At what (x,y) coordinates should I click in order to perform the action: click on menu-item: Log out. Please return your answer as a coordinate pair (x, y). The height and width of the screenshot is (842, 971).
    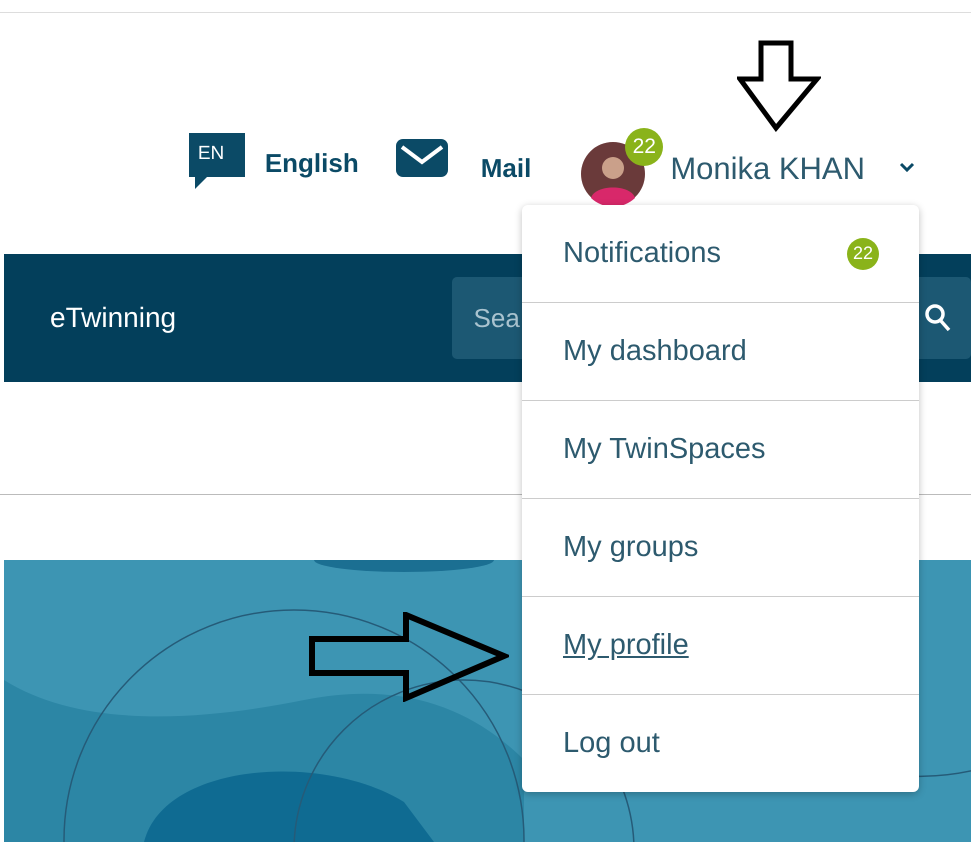
    Looking at the image, I should click on (611, 743).